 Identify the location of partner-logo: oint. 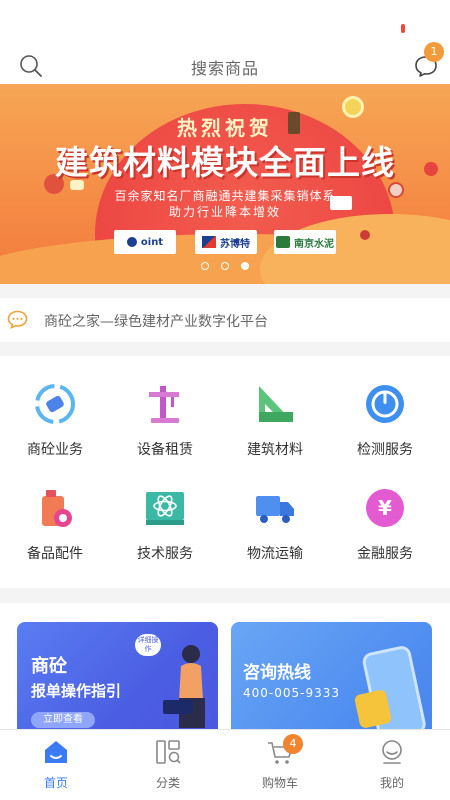
(145, 242).